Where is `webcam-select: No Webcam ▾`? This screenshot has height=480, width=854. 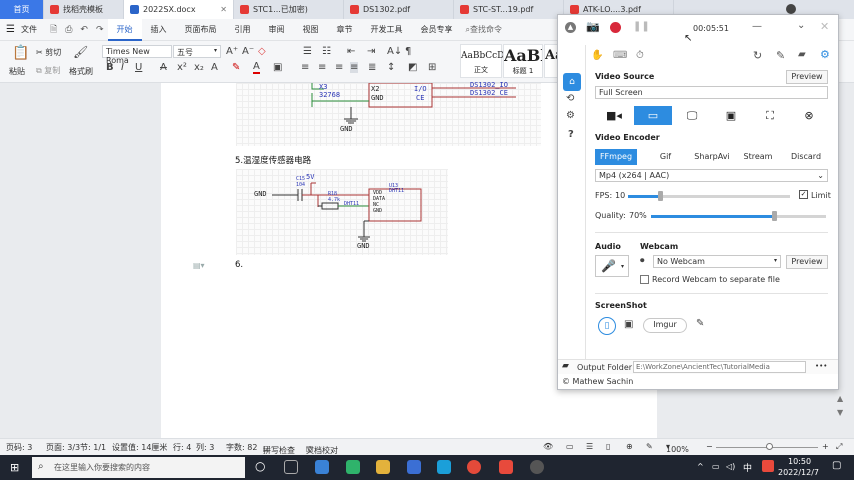 webcam-select: No Webcam ▾ is located at coordinates (717, 261).